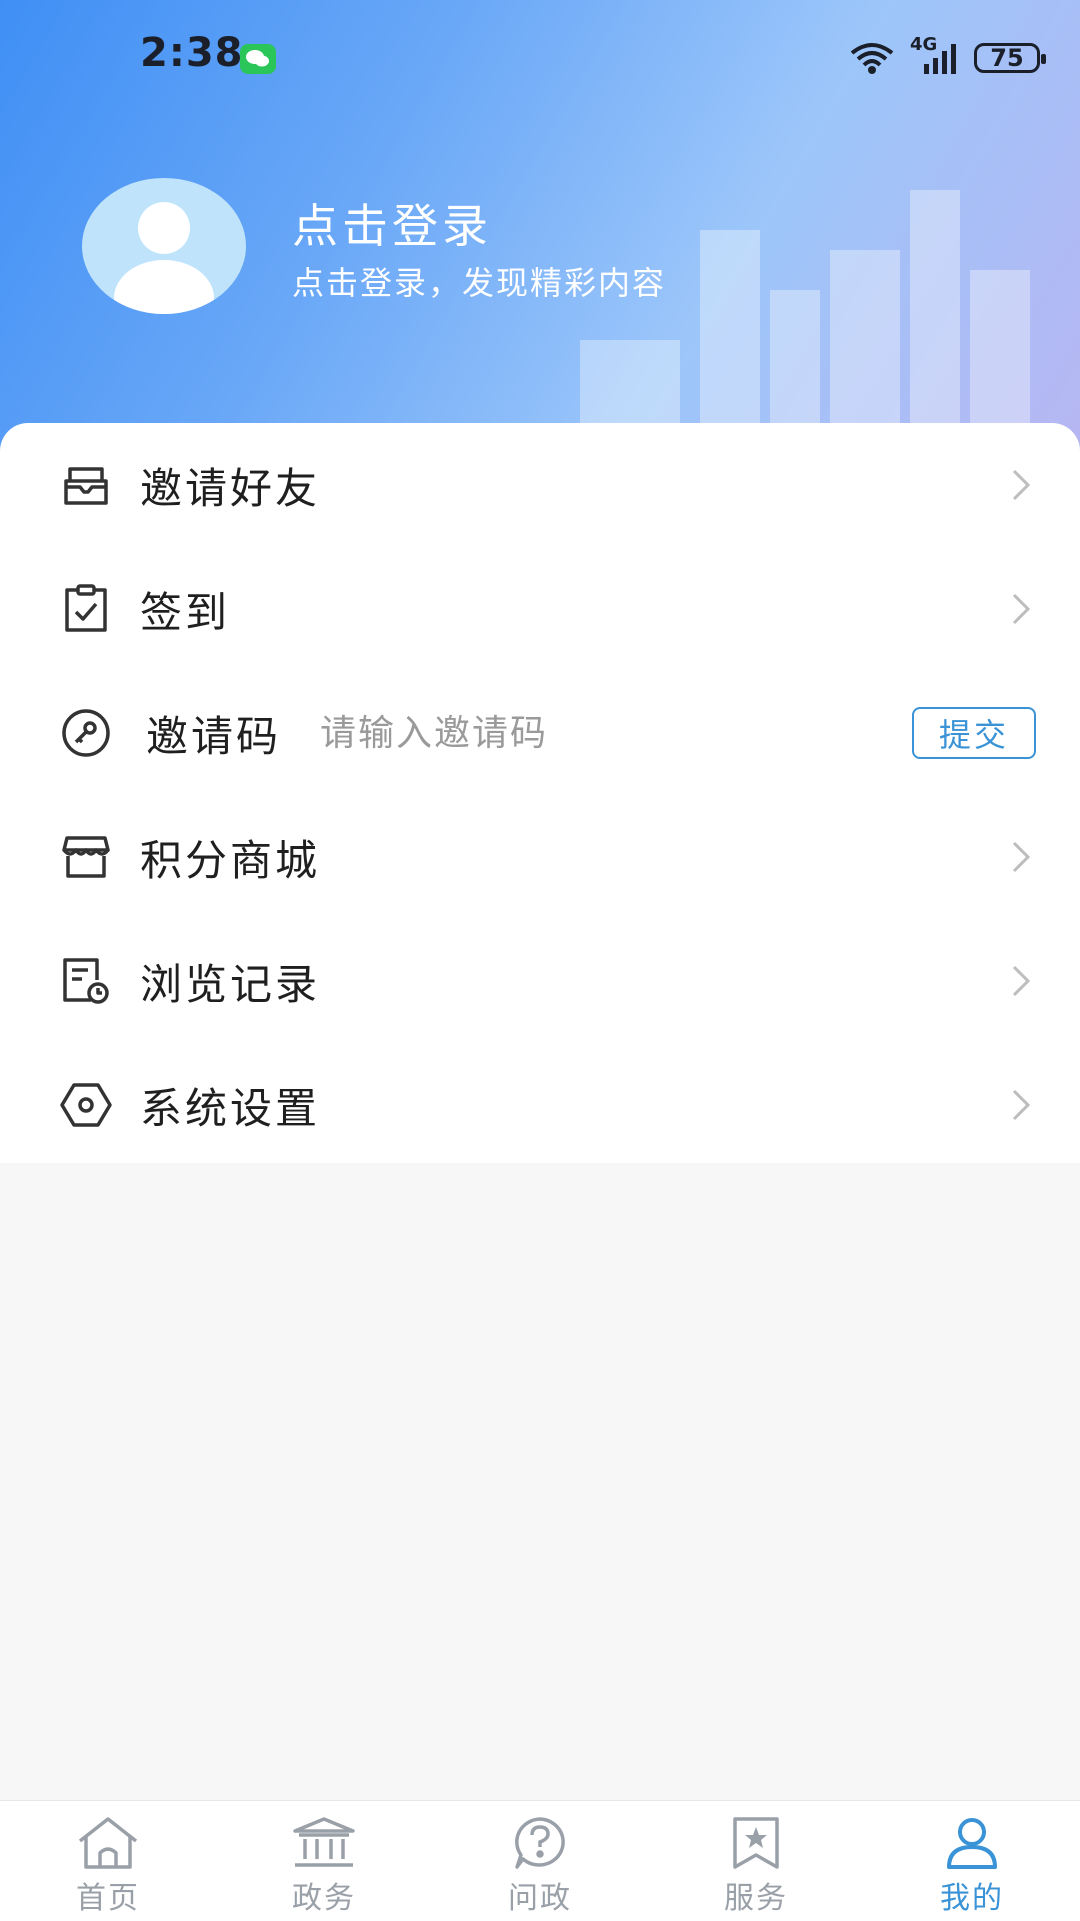  I want to click on points-mall-label: 积分商城, so click(230, 860).